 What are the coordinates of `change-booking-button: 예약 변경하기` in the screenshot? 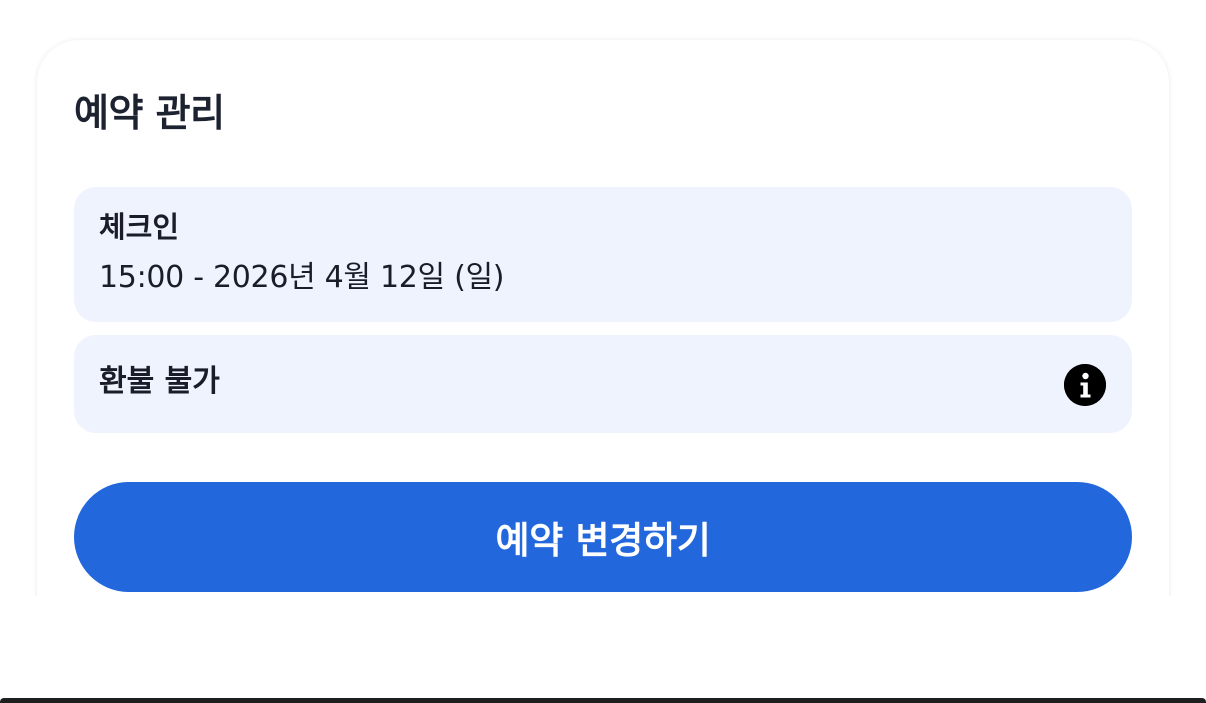 It's located at (603, 537).